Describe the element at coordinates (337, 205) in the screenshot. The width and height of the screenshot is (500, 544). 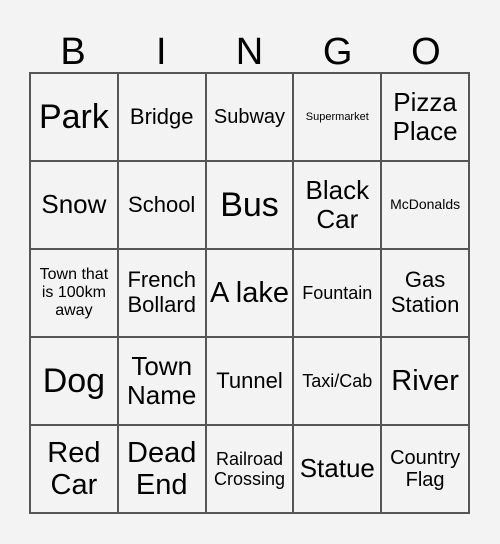
I see `bingo-cell: Black Car` at that location.